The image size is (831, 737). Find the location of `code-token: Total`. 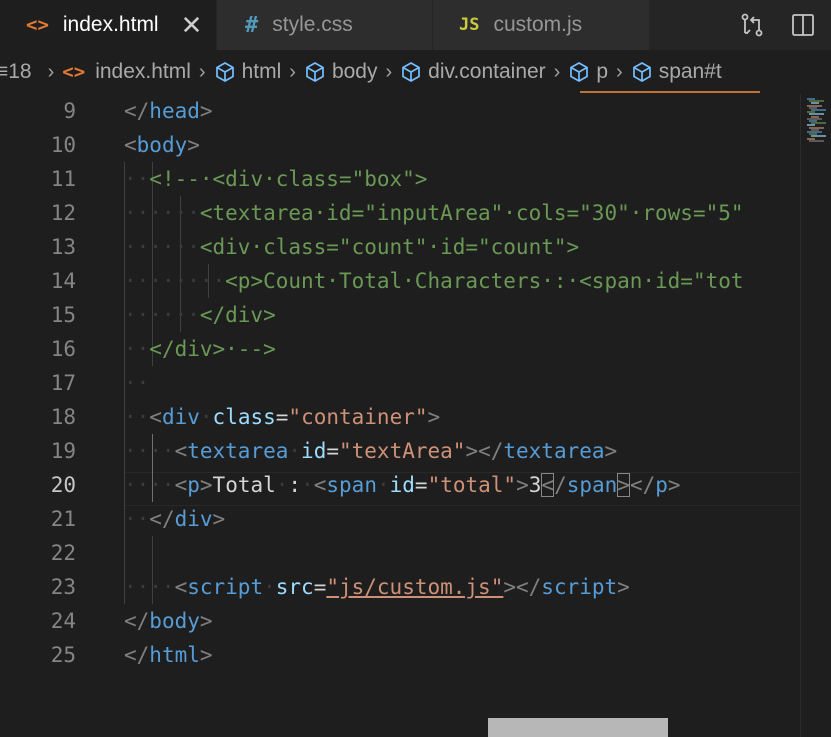

code-token: Total is located at coordinates (244, 485).